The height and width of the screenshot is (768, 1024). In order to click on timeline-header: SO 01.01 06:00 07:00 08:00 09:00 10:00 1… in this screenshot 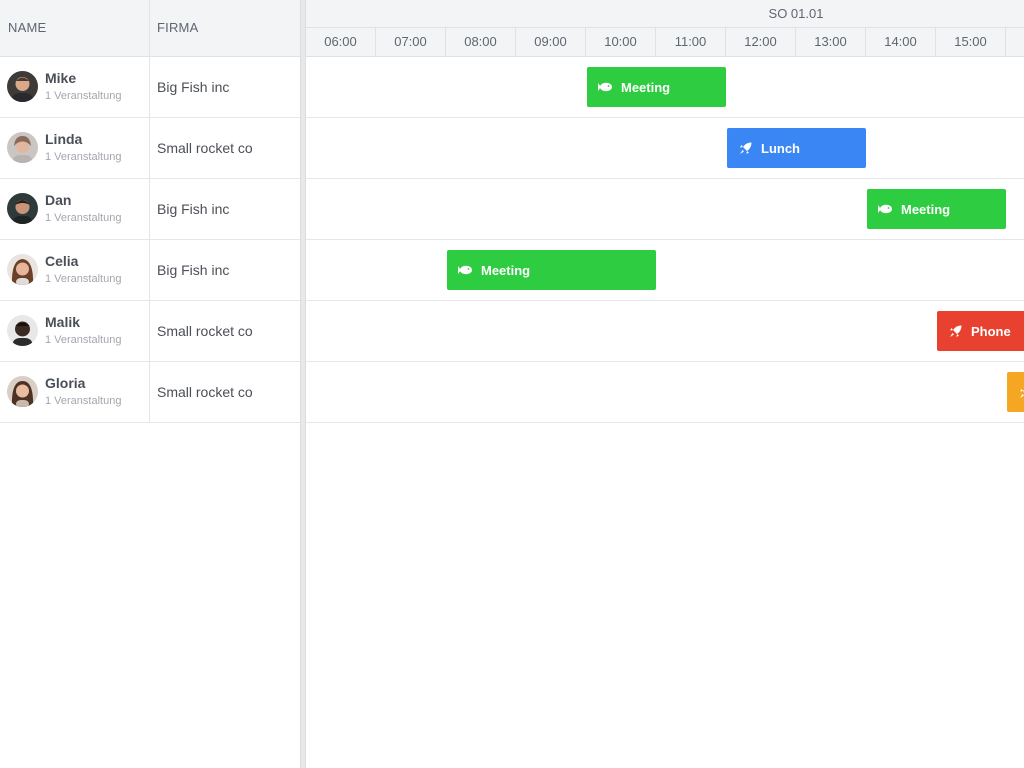, I will do `click(665, 28)`.